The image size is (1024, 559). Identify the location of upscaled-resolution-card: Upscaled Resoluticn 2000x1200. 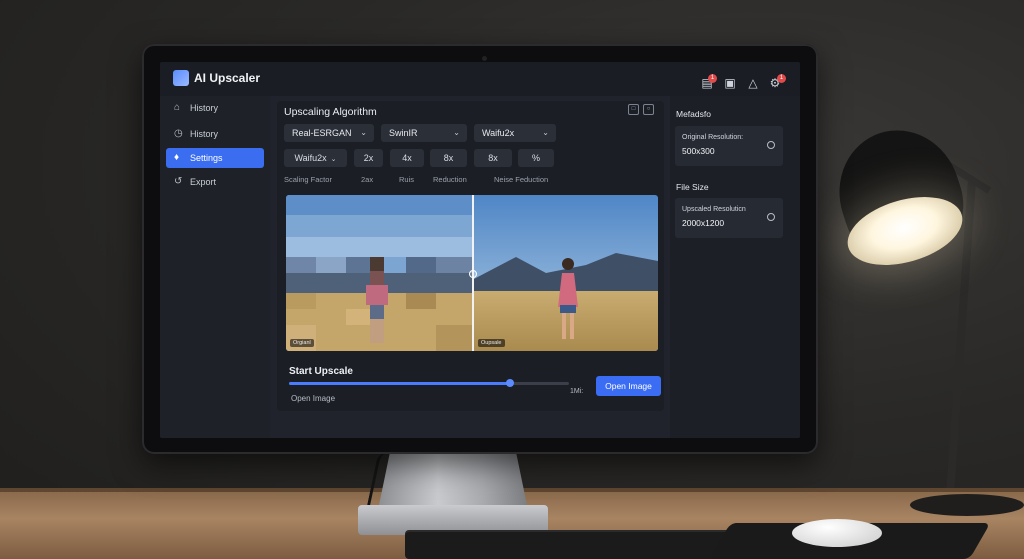
(729, 218).